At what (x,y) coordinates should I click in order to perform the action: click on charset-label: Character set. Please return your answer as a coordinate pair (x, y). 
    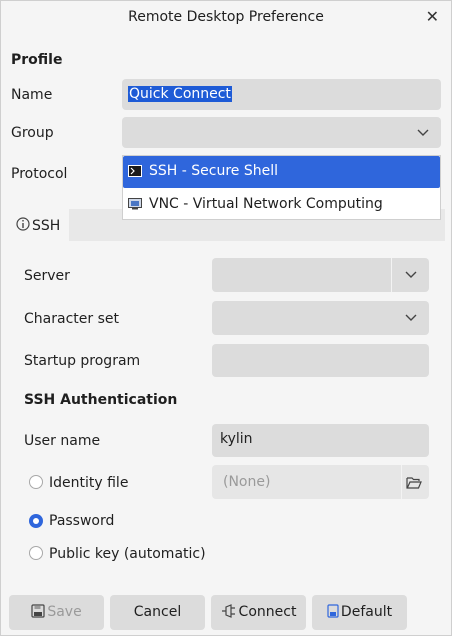
    Looking at the image, I should click on (71, 319).